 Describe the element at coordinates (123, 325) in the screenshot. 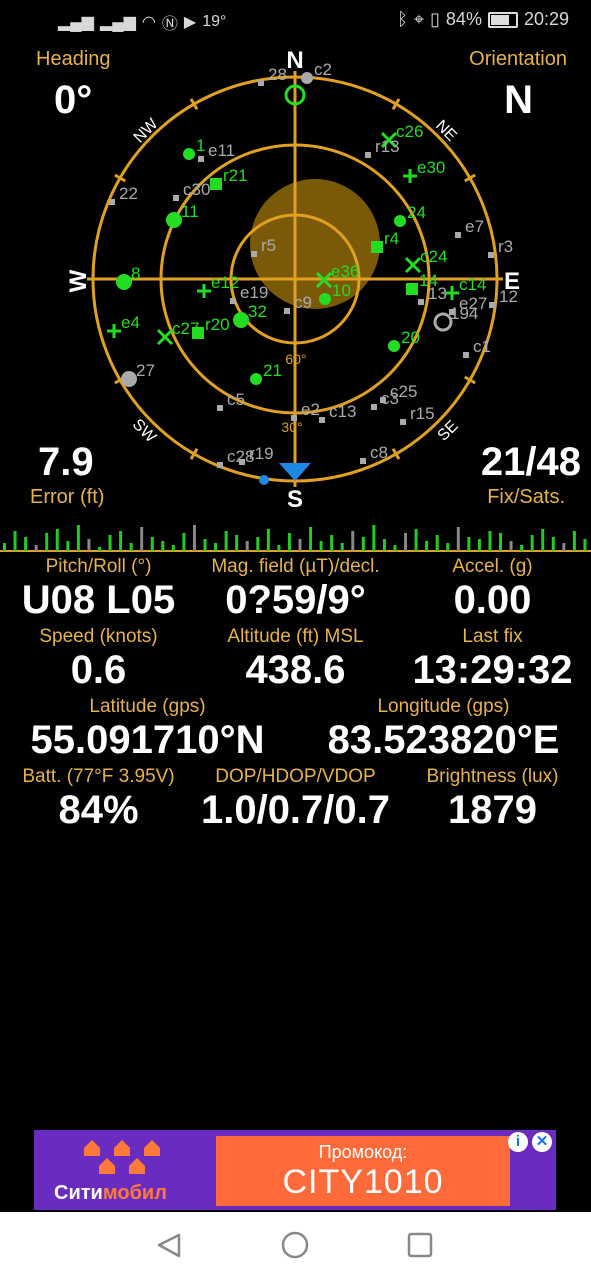

I see `satellite-e4: e4` at that location.